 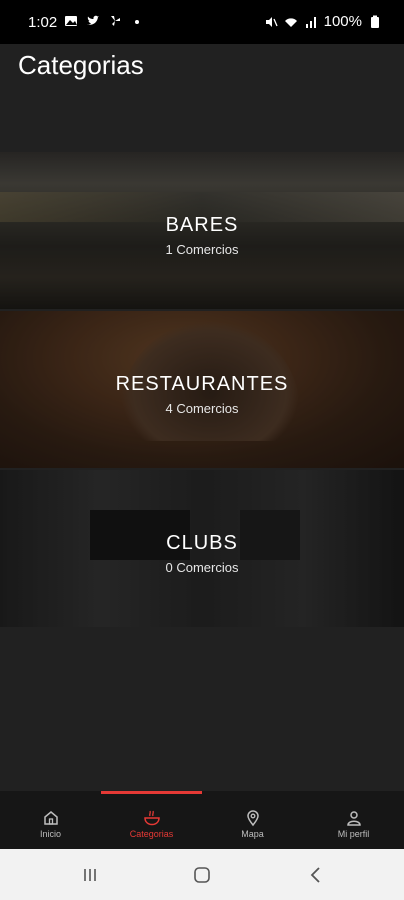 I want to click on image-icon, so click(x=71, y=21).